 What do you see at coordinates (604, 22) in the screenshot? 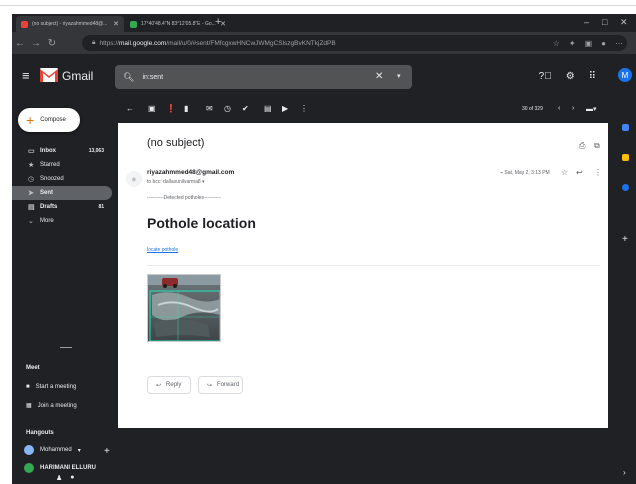
I see `maximize-button: □` at bounding box center [604, 22].